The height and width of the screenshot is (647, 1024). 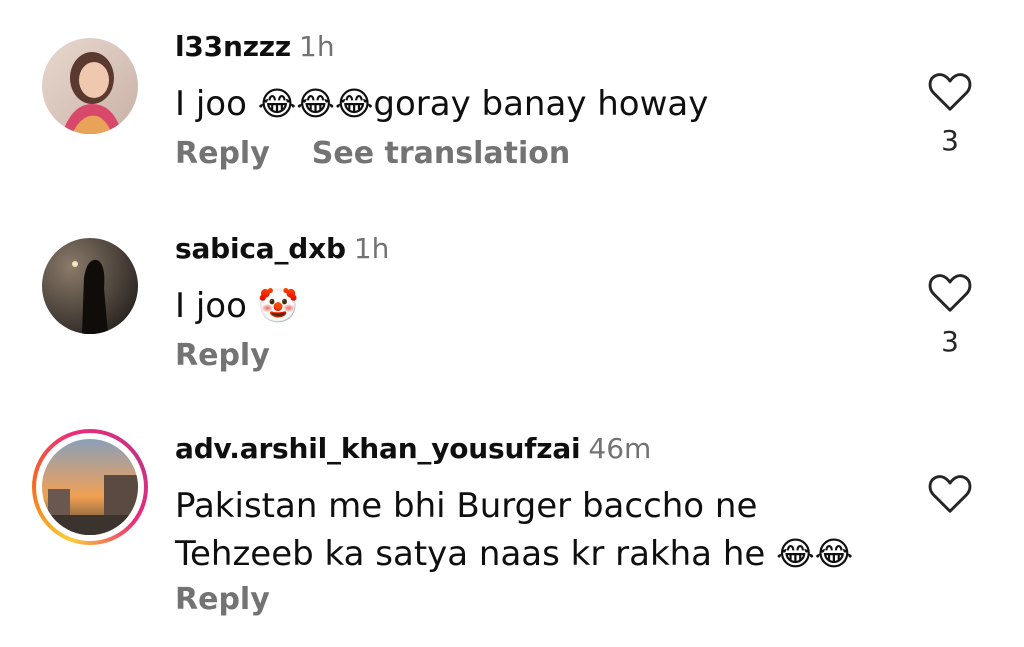 What do you see at coordinates (315, 103) in the screenshot?
I see `emoji: 😂😂😂` at bounding box center [315, 103].